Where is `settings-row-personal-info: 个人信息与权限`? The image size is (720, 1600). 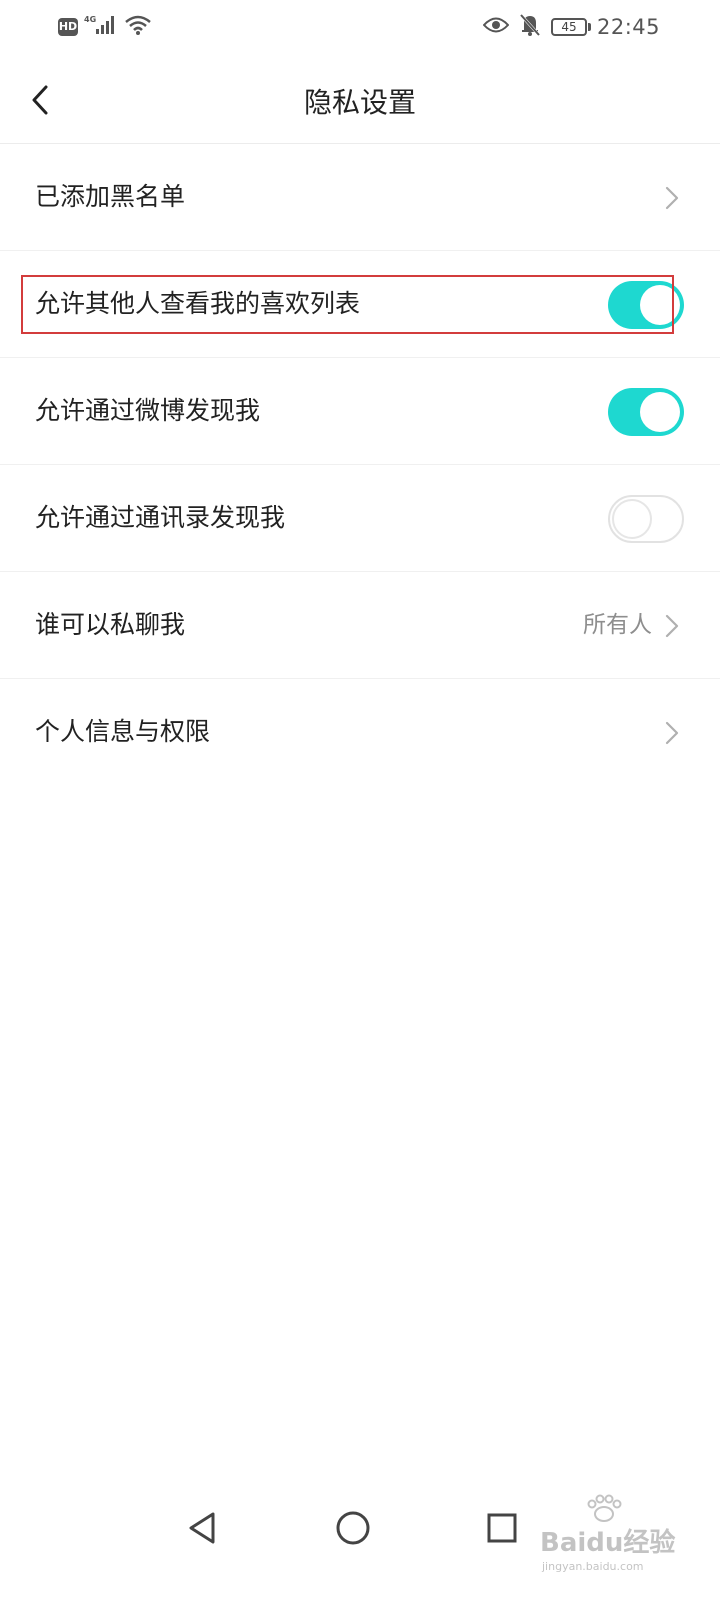
settings-row-personal-info: 个人信息与权限 is located at coordinates (360, 732).